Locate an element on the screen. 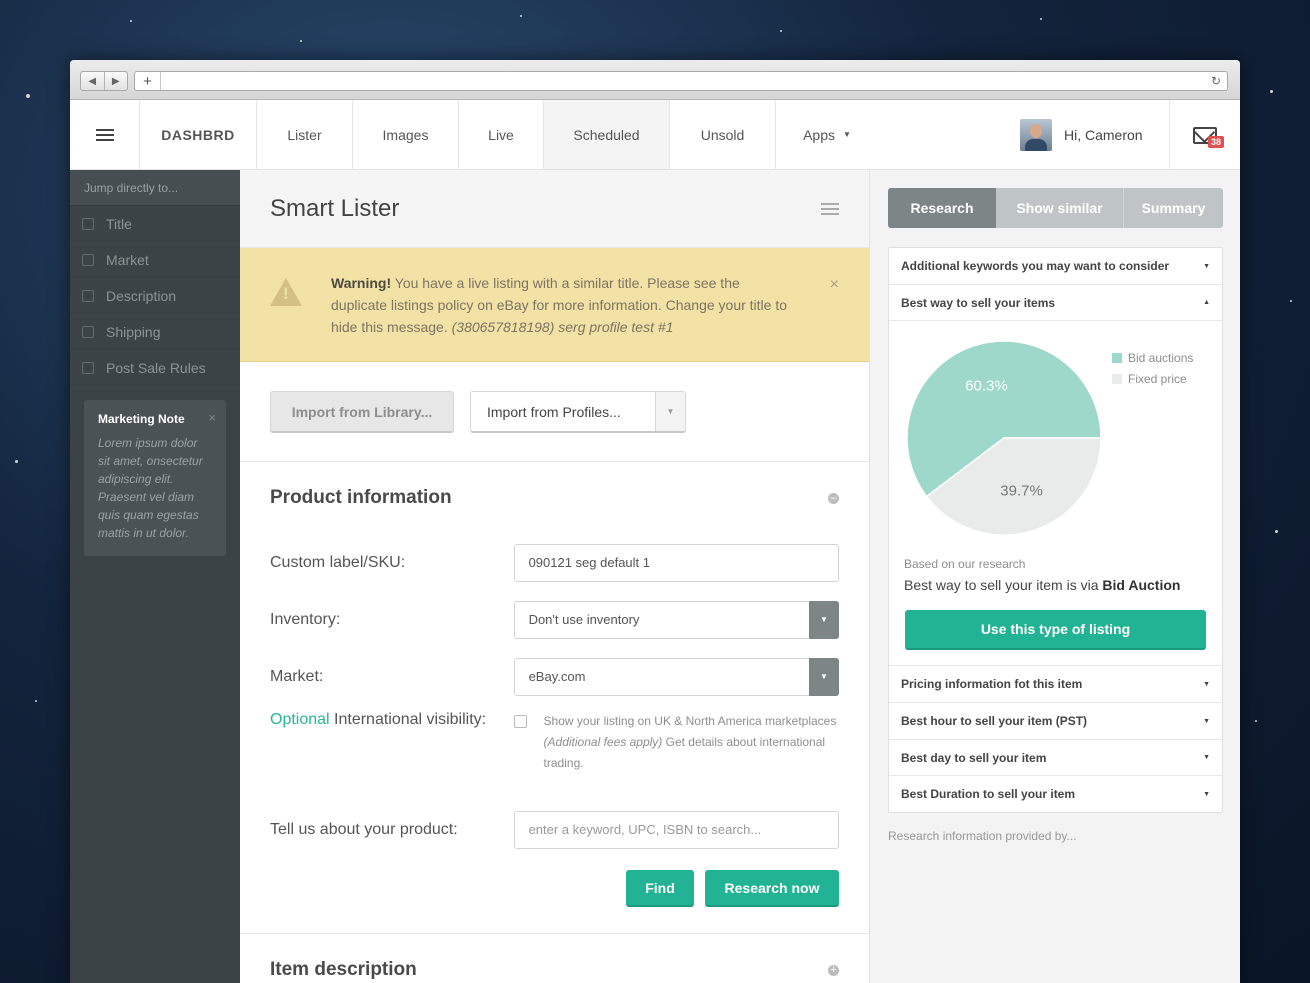 The height and width of the screenshot is (983, 1310). tab-live: Live is located at coordinates (501, 134).